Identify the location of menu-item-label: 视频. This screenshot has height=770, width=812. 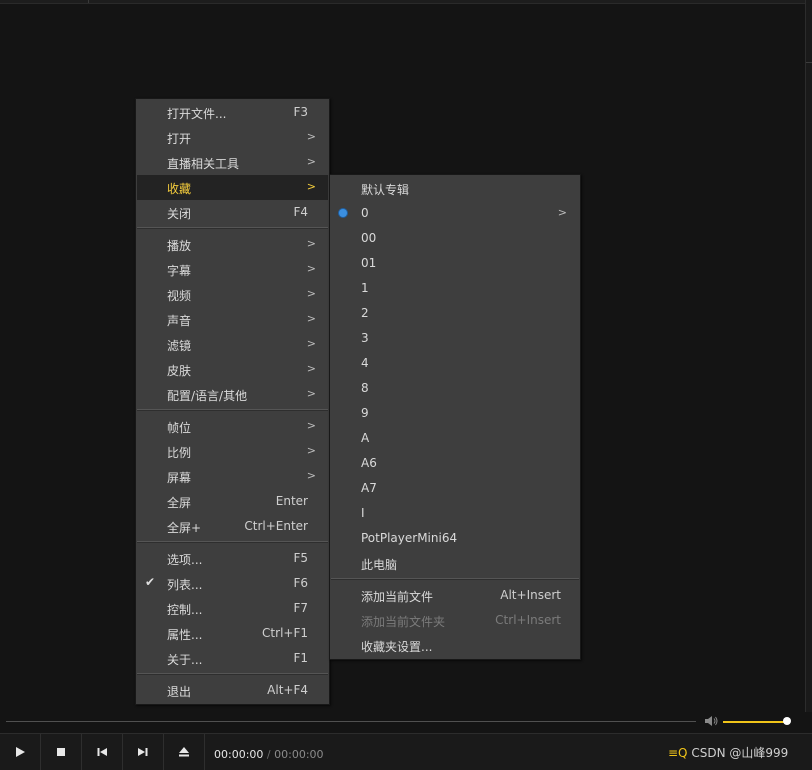
(179, 296).